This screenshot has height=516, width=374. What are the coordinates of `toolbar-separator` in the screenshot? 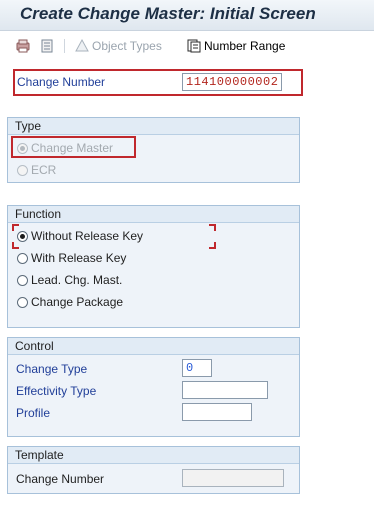 It's located at (64, 46).